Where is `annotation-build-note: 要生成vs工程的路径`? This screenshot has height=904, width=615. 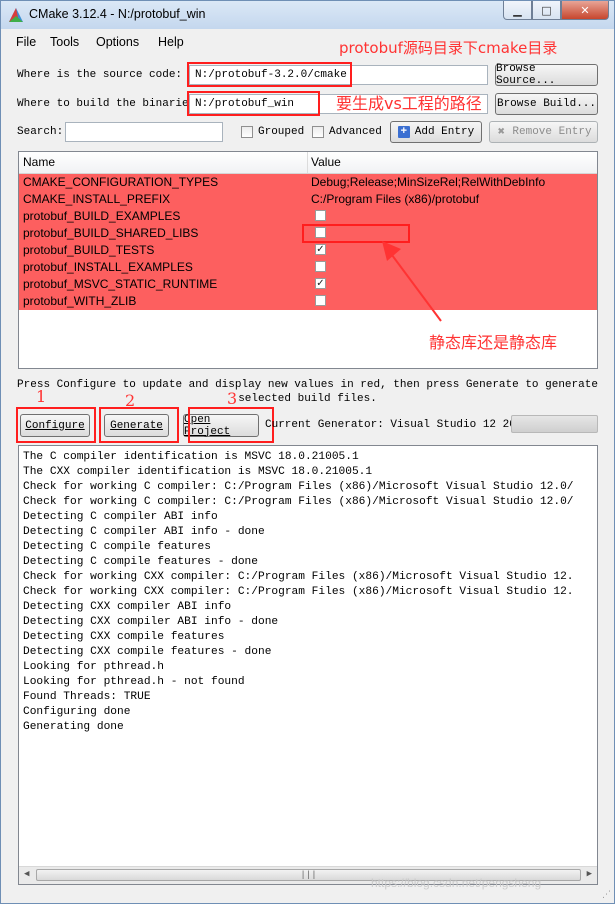
annotation-build-note: 要生成vs工程的路径 is located at coordinates (409, 103).